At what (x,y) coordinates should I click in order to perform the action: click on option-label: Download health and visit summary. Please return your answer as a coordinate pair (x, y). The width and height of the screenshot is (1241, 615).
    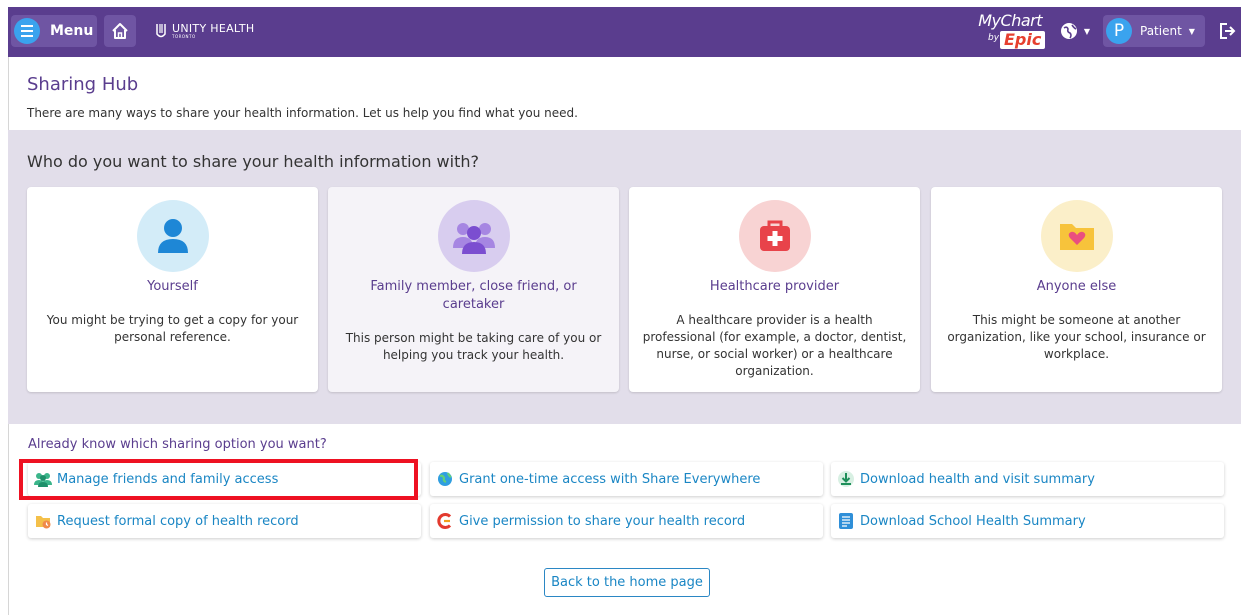
    Looking at the image, I should click on (977, 479).